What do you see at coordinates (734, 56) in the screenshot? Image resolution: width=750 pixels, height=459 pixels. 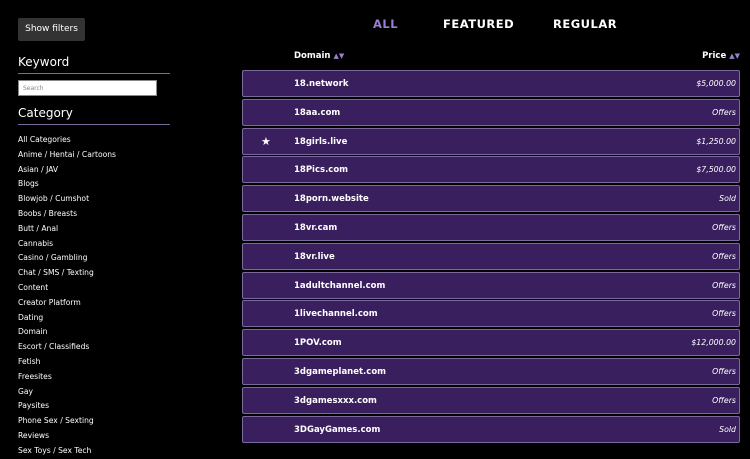 I see `price-sort-icon: ▲▼` at bounding box center [734, 56].